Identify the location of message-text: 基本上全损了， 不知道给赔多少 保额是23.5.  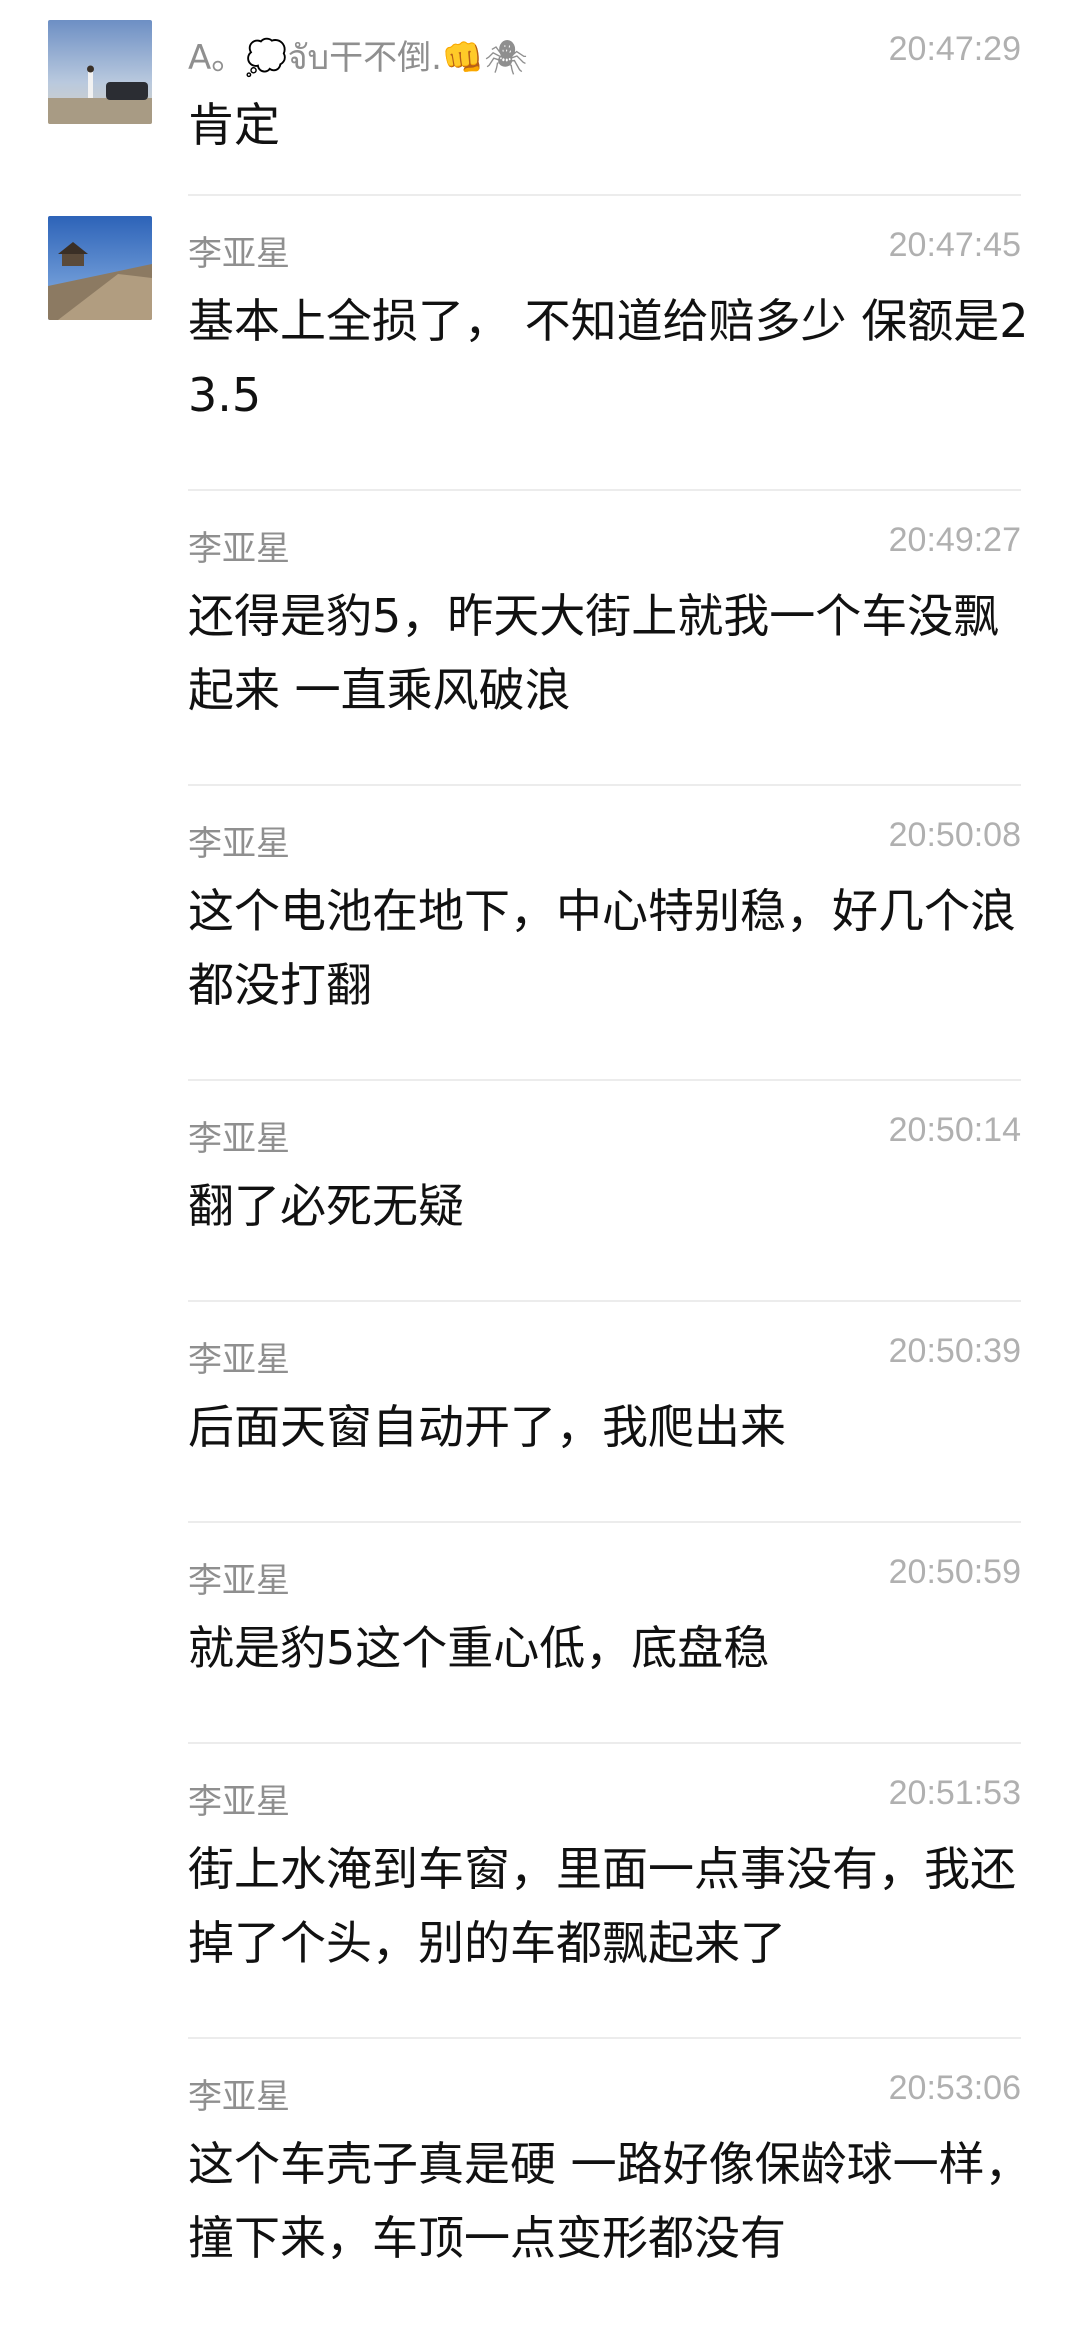
(608, 358).